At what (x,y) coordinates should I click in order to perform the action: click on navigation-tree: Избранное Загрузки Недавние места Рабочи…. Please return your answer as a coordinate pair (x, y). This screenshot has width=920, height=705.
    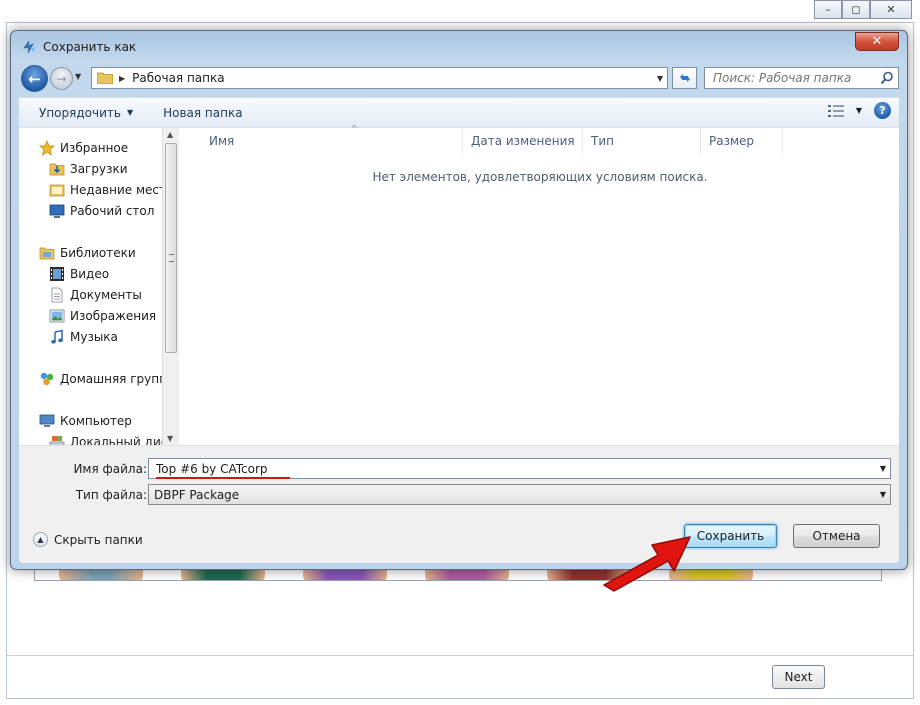
    Looking at the image, I should click on (90, 286).